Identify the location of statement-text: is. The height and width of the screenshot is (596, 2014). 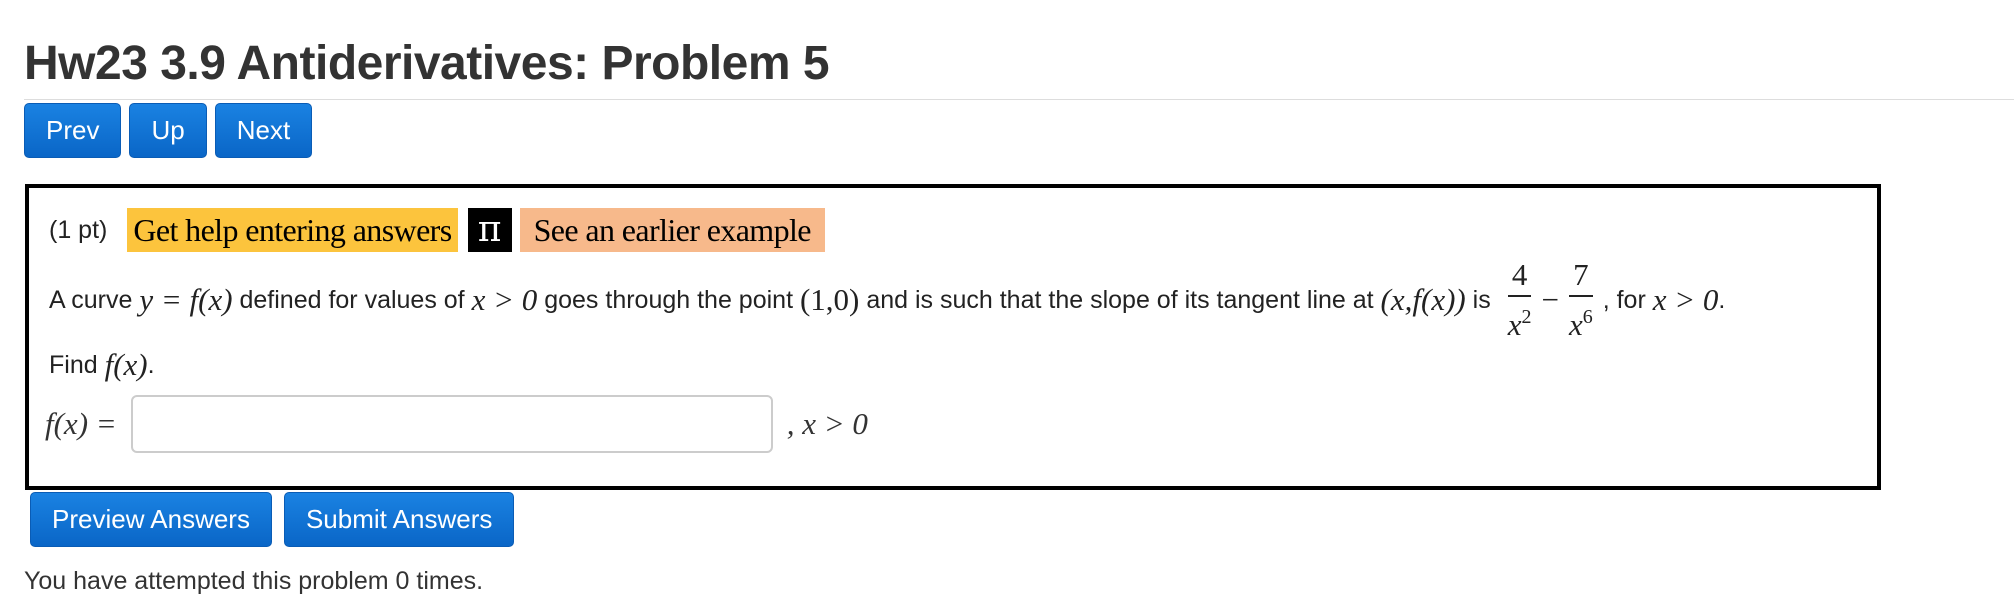
(1481, 299).